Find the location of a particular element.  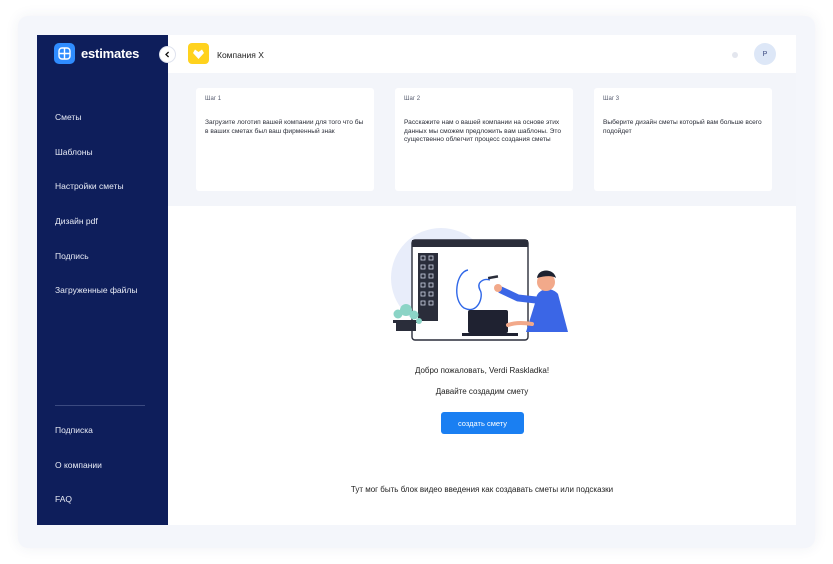

sidebar-divider is located at coordinates (100, 405).